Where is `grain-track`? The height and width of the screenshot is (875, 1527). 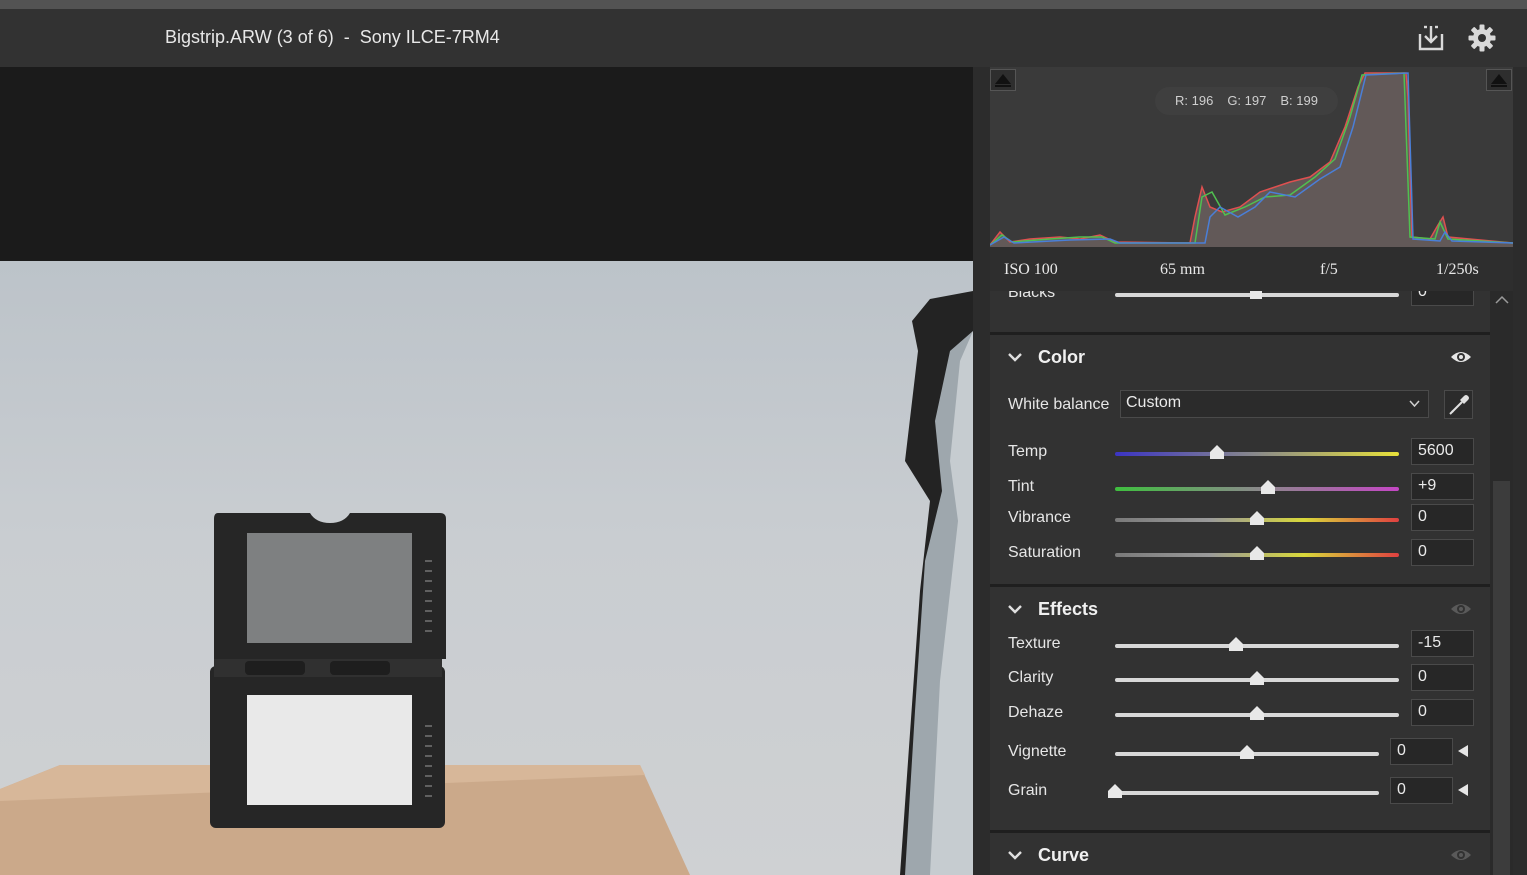 grain-track is located at coordinates (1247, 793).